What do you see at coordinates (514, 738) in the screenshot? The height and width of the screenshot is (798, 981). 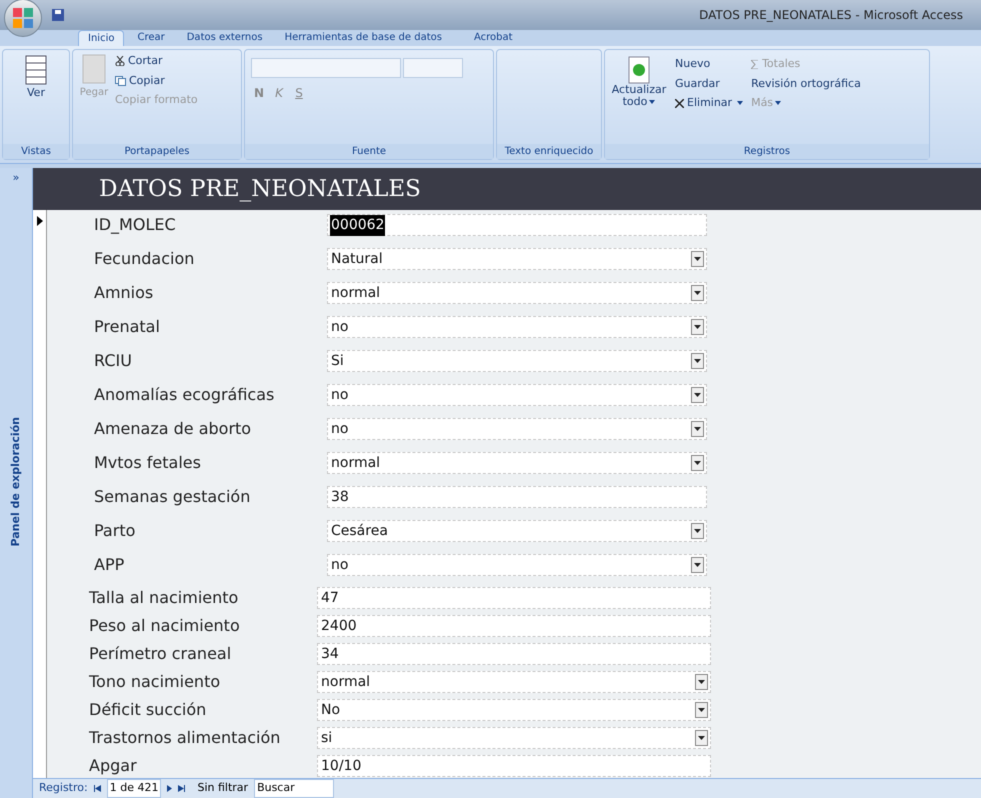 I see `combo-box: si` at bounding box center [514, 738].